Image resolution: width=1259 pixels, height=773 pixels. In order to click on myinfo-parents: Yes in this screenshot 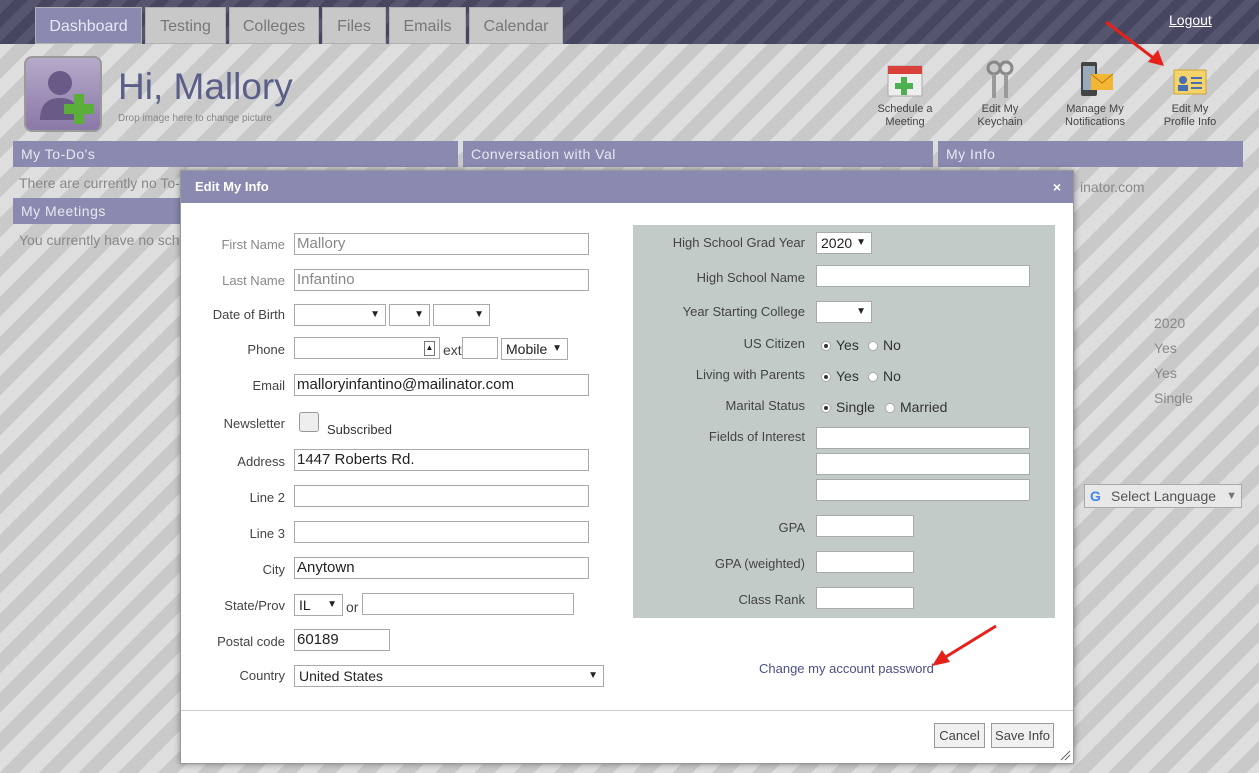, I will do `click(1165, 373)`.